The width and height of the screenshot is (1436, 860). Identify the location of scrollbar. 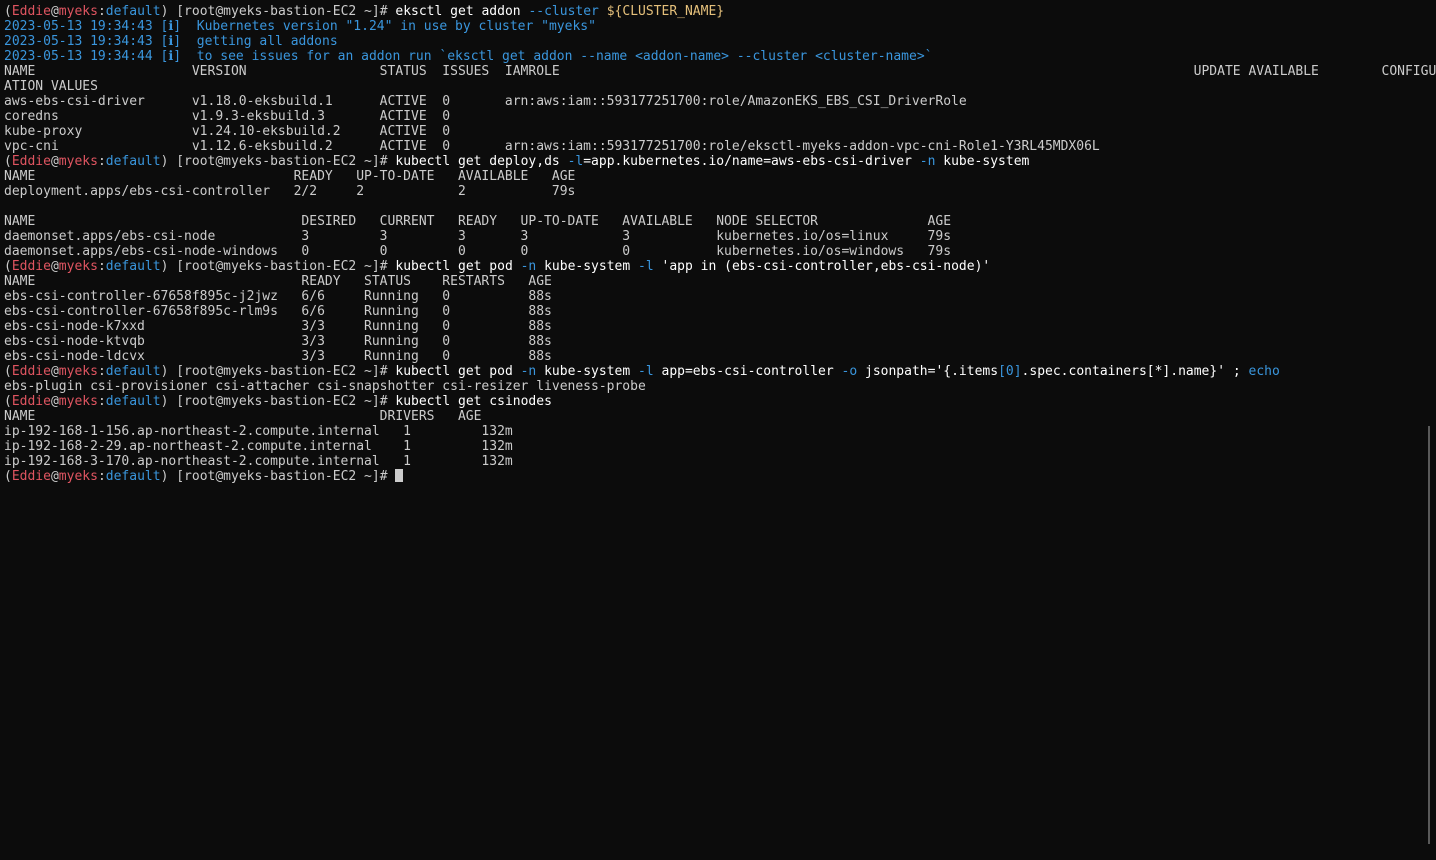
(1429, 635).